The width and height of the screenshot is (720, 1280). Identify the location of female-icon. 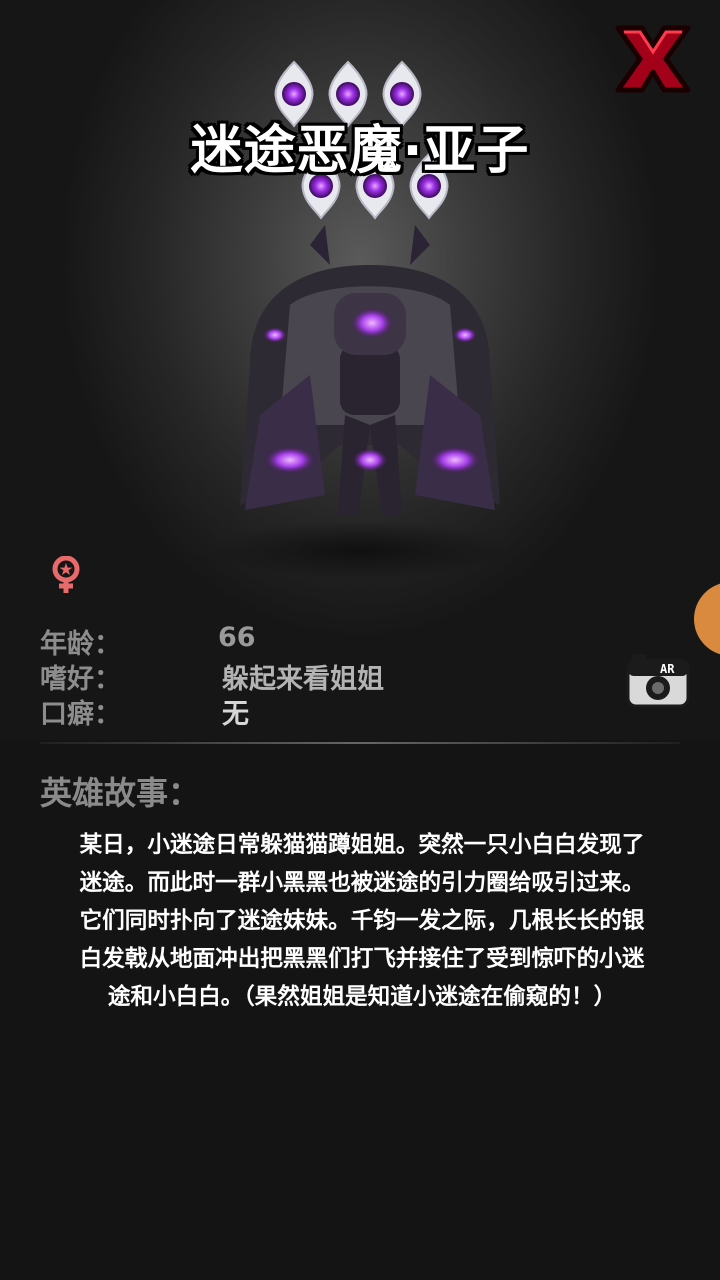
(66, 574).